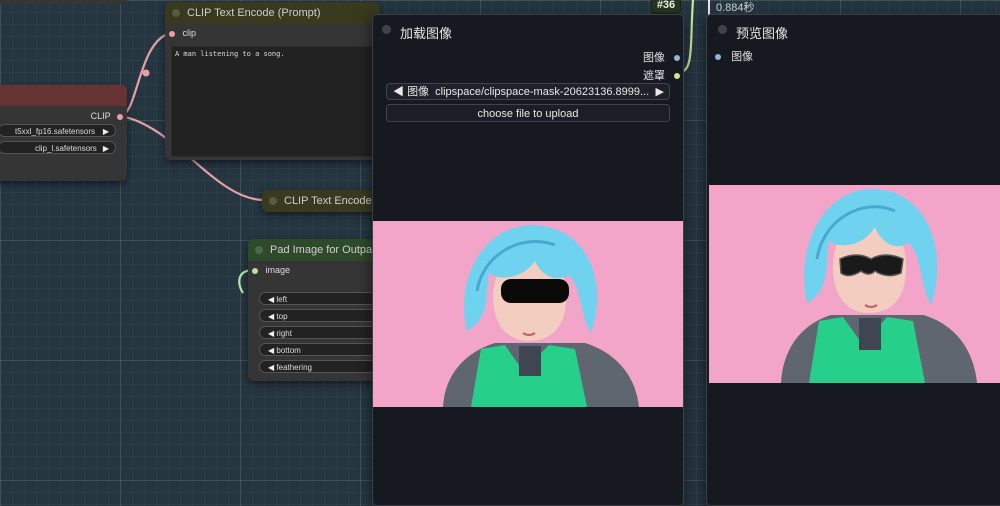  I want to click on preview-image-title: 预览图像, so click(762, 33).